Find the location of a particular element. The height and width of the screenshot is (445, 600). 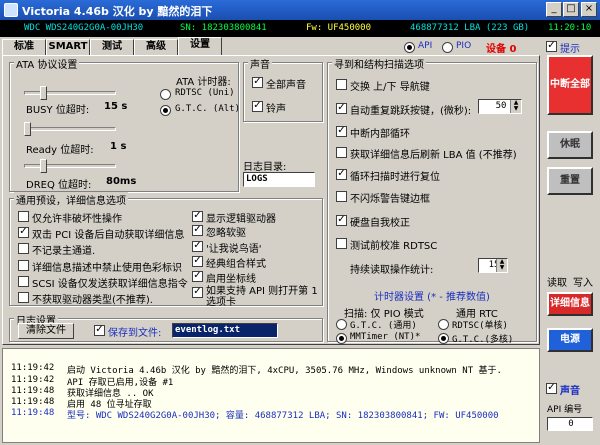

ready-slider-track is located at coordinates (70, 129).